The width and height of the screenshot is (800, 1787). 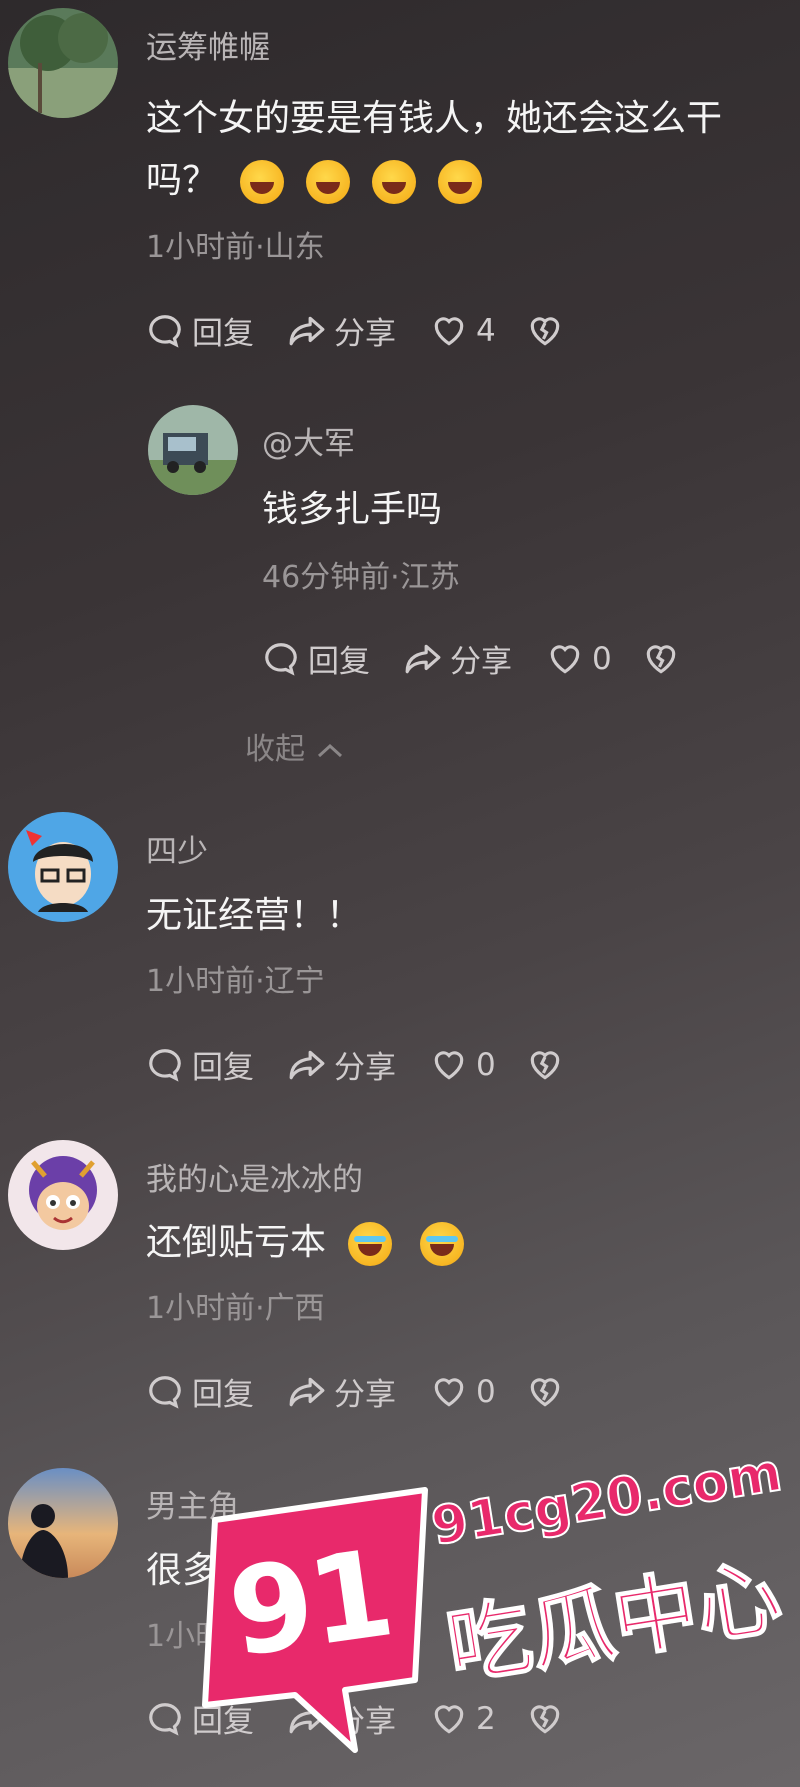 I want to click on watermark: 91 91cg20.com 吃瓜中心, so click(x=485, y=1605).